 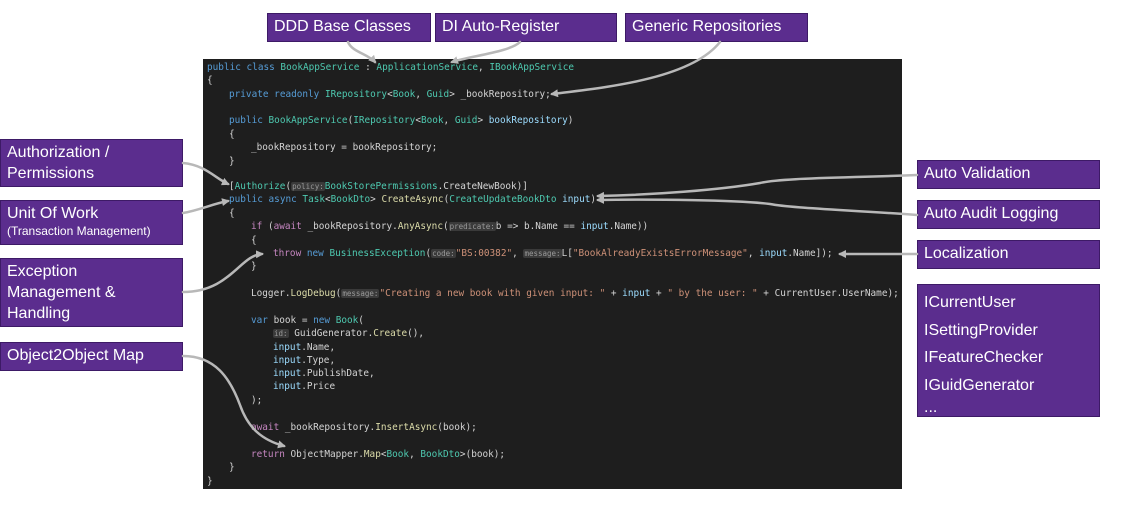 I want to click on code-line: input.Price, so click(x=304, y=386).